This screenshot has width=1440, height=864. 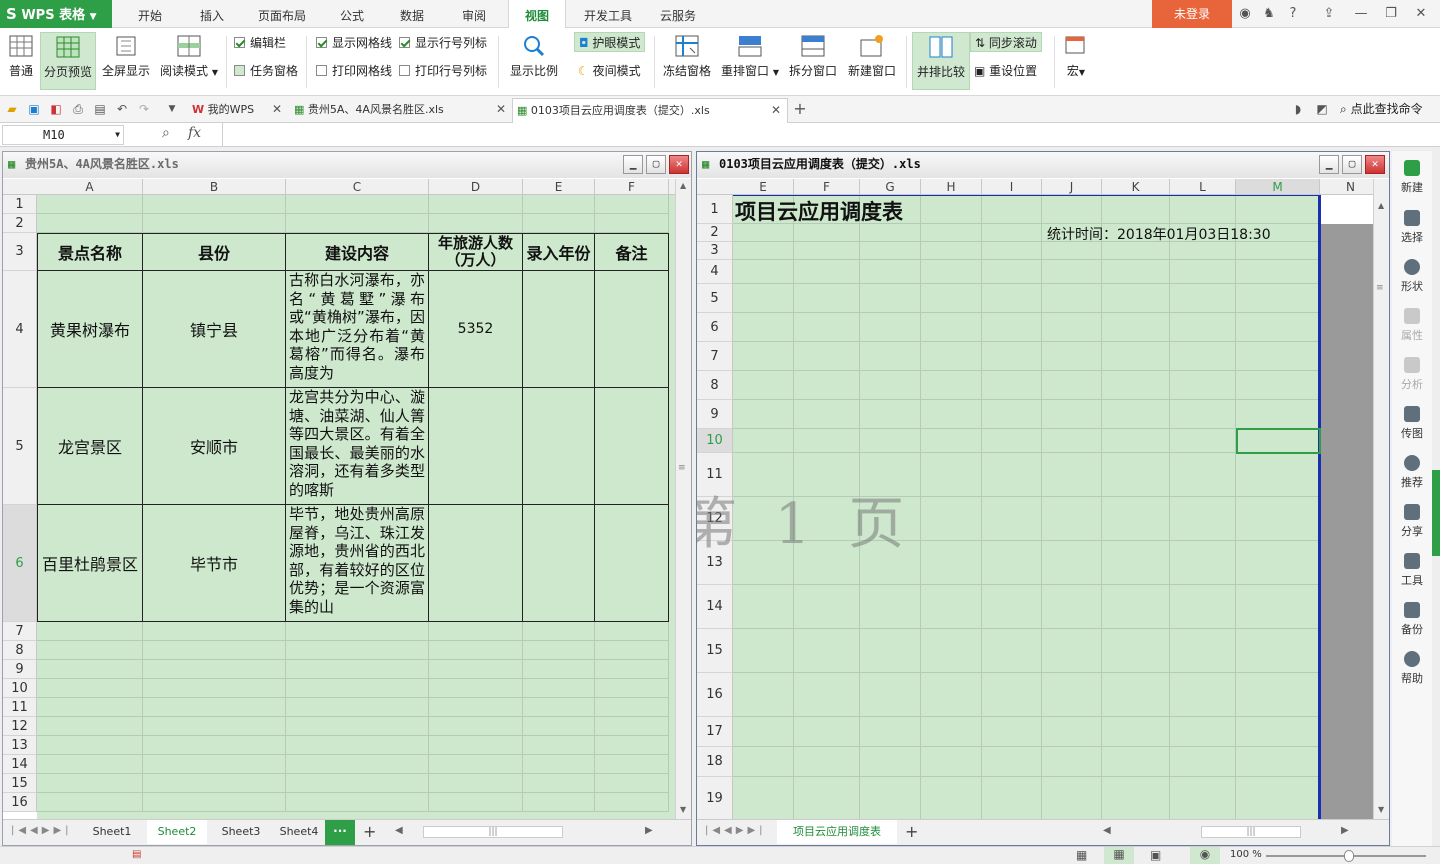 I want to click on minimize-button: ▁, so click(x=633, y=164).